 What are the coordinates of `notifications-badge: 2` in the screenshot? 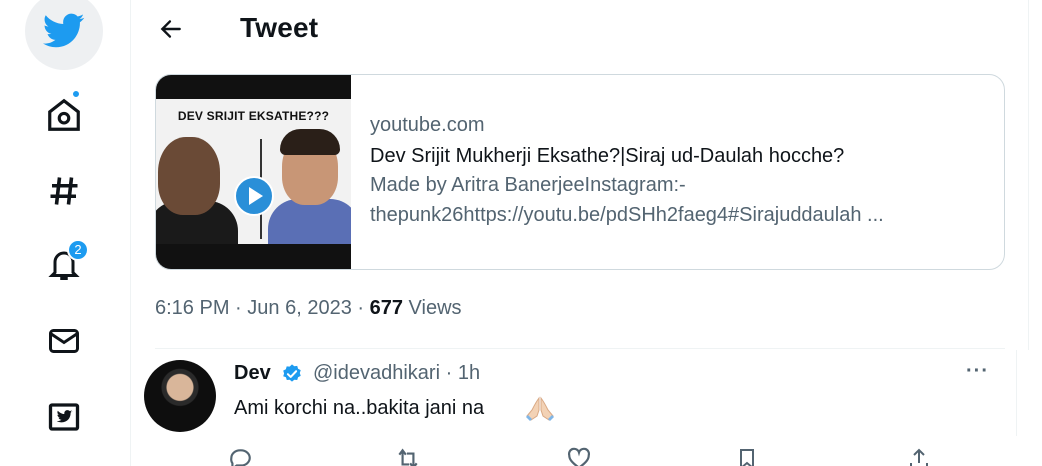 It's located at (78, 250).